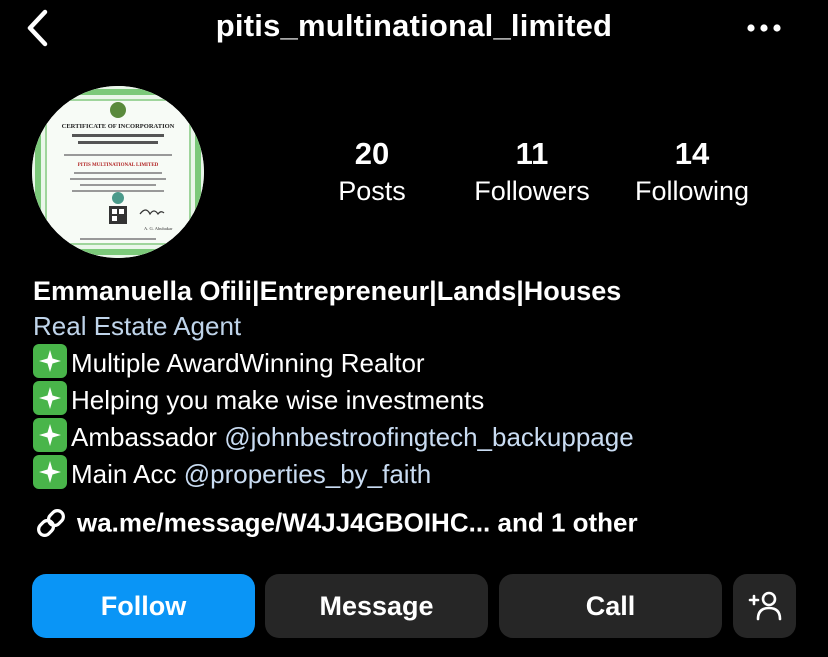 Image resolution: width=828 pixels, height=657 pixels. Describe the element at coordinates (610, 606) in the screenshot. I see `call-button: Call` at that location.